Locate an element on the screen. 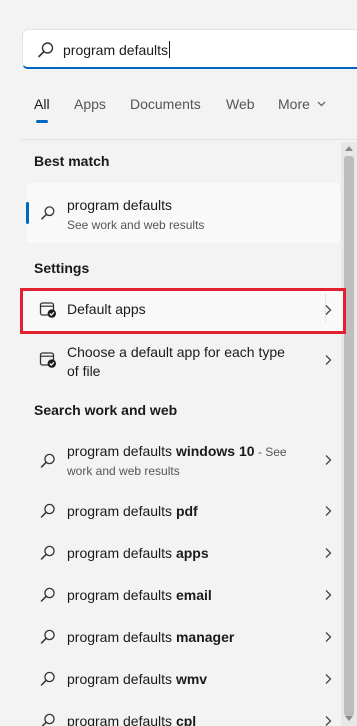  best-match-heading: Best match is located at coordinates (72, 161).